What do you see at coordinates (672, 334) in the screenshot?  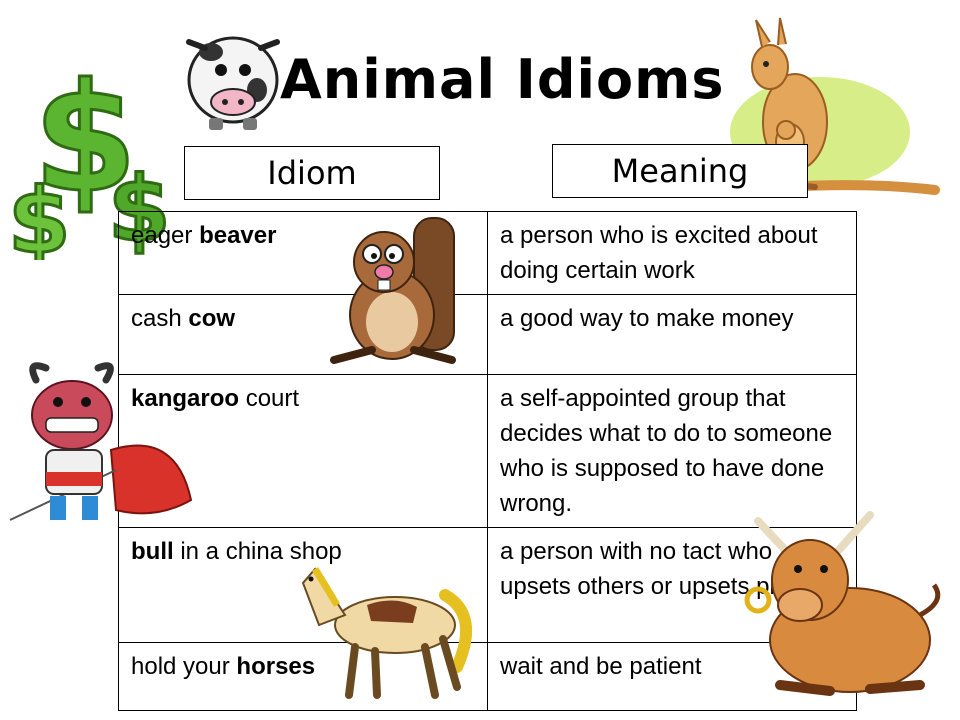 I see `meaning-cell: a good way to make money` at bounding box center [672, 334].